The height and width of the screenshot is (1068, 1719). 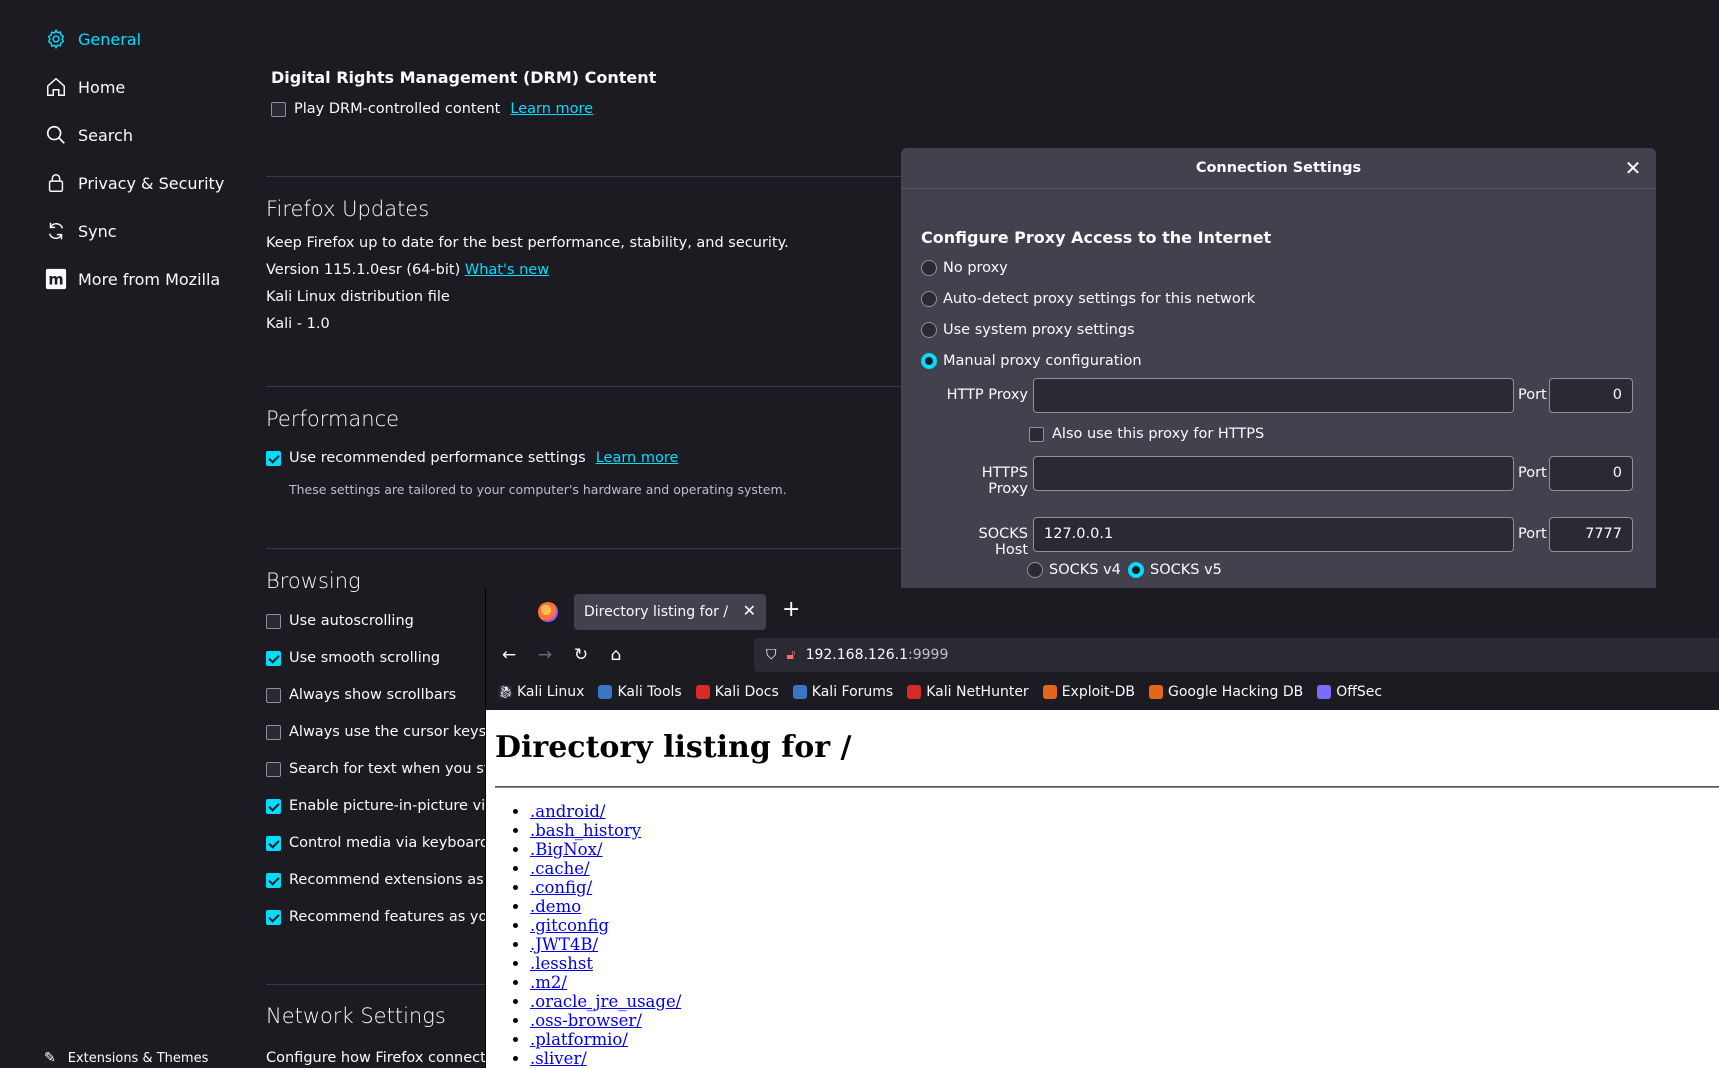 I want to click on browsing-option: Enable picture-in-picture vide, so click(x=384, y=806).